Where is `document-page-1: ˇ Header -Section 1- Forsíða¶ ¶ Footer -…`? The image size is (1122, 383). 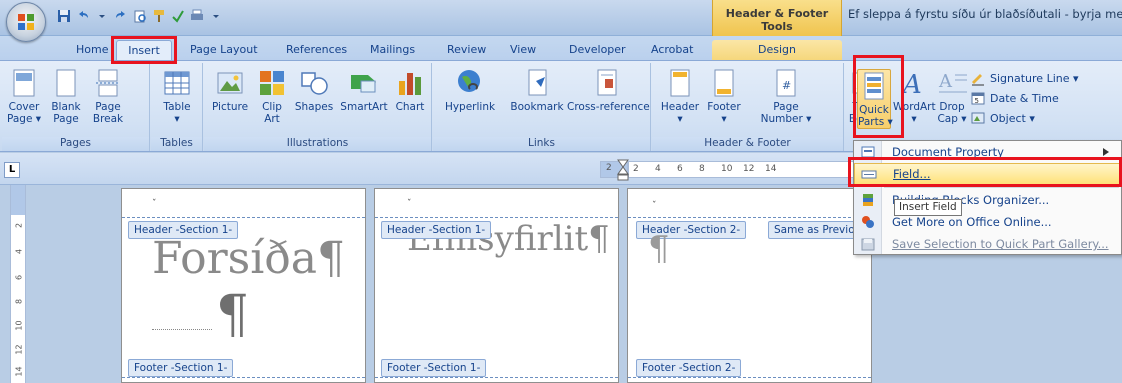
document-page-1: ˇ Header -Section 1- Forsíða¶ ¶ Footer -… is located at coordinates (243, 285).